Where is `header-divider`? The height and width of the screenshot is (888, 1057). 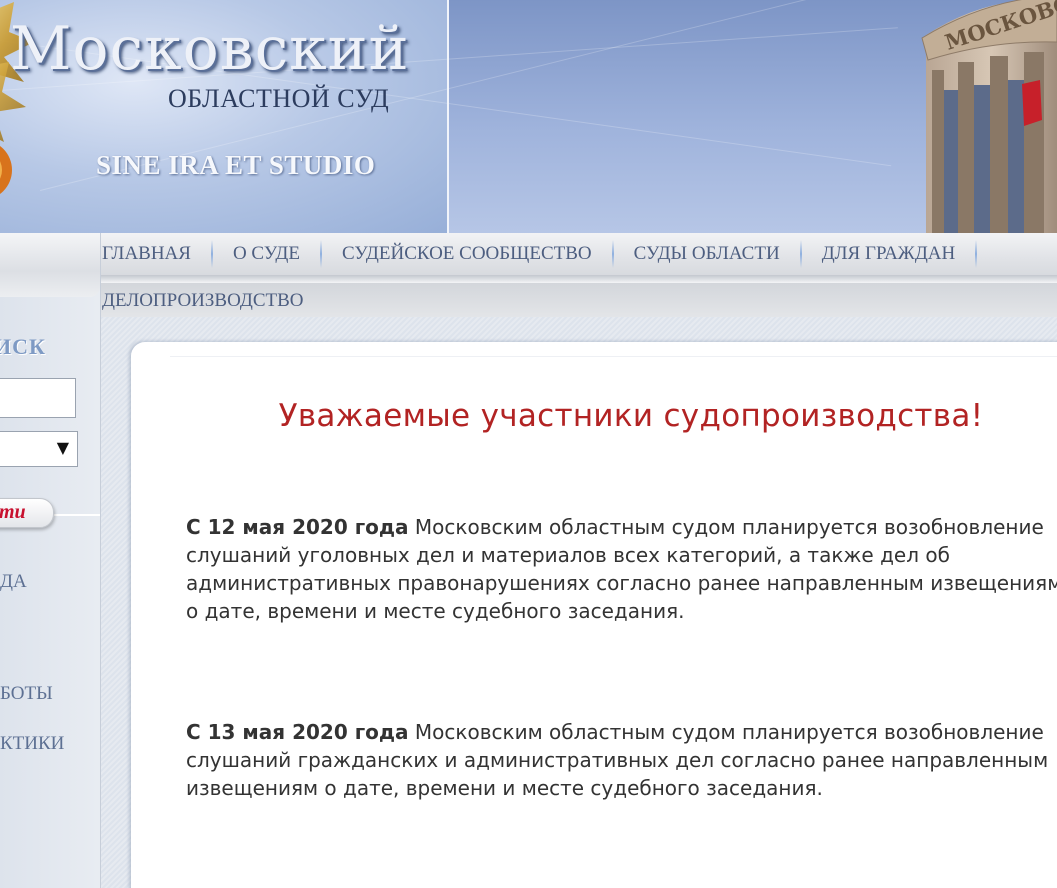 header-divider is located at coordinates (448, 116).